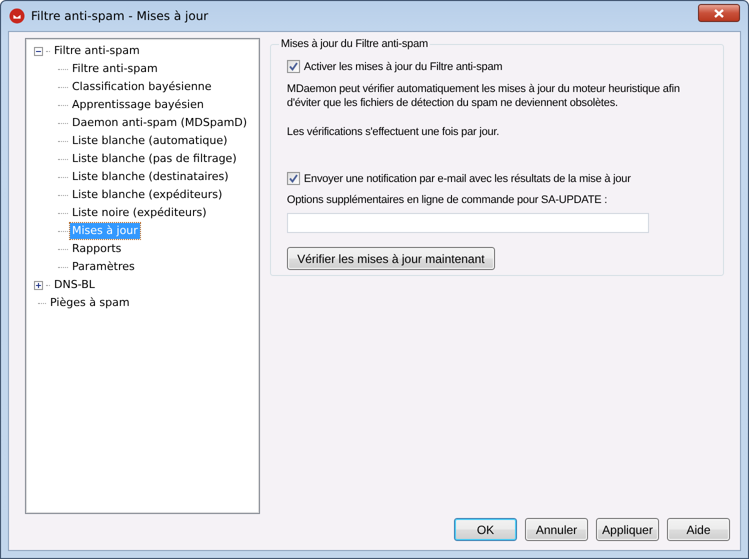 Image resolution: width=749 pixels, height=559 pixels. What do you see at coordinates (150, 177) in the screenshot?
I see `tree-item: Liste blanche (destinataires)` at bounding box center [150, 177].